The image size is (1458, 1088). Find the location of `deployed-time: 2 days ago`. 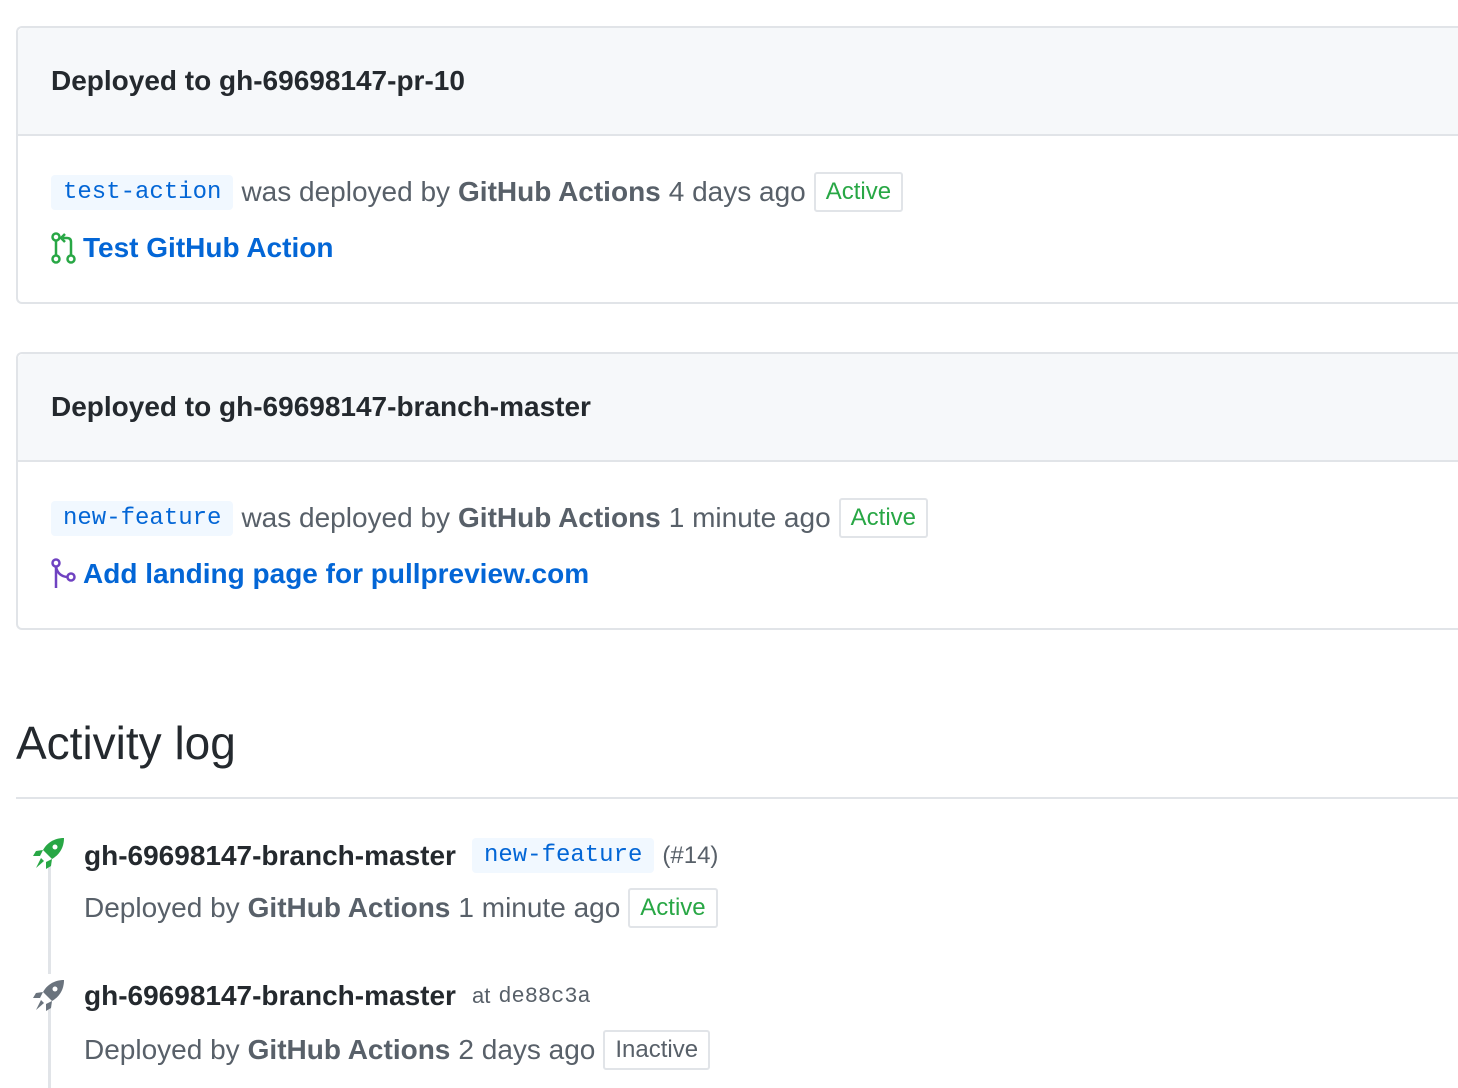

deployed-time: 2 days ago is located at coordinates (527, 1049).